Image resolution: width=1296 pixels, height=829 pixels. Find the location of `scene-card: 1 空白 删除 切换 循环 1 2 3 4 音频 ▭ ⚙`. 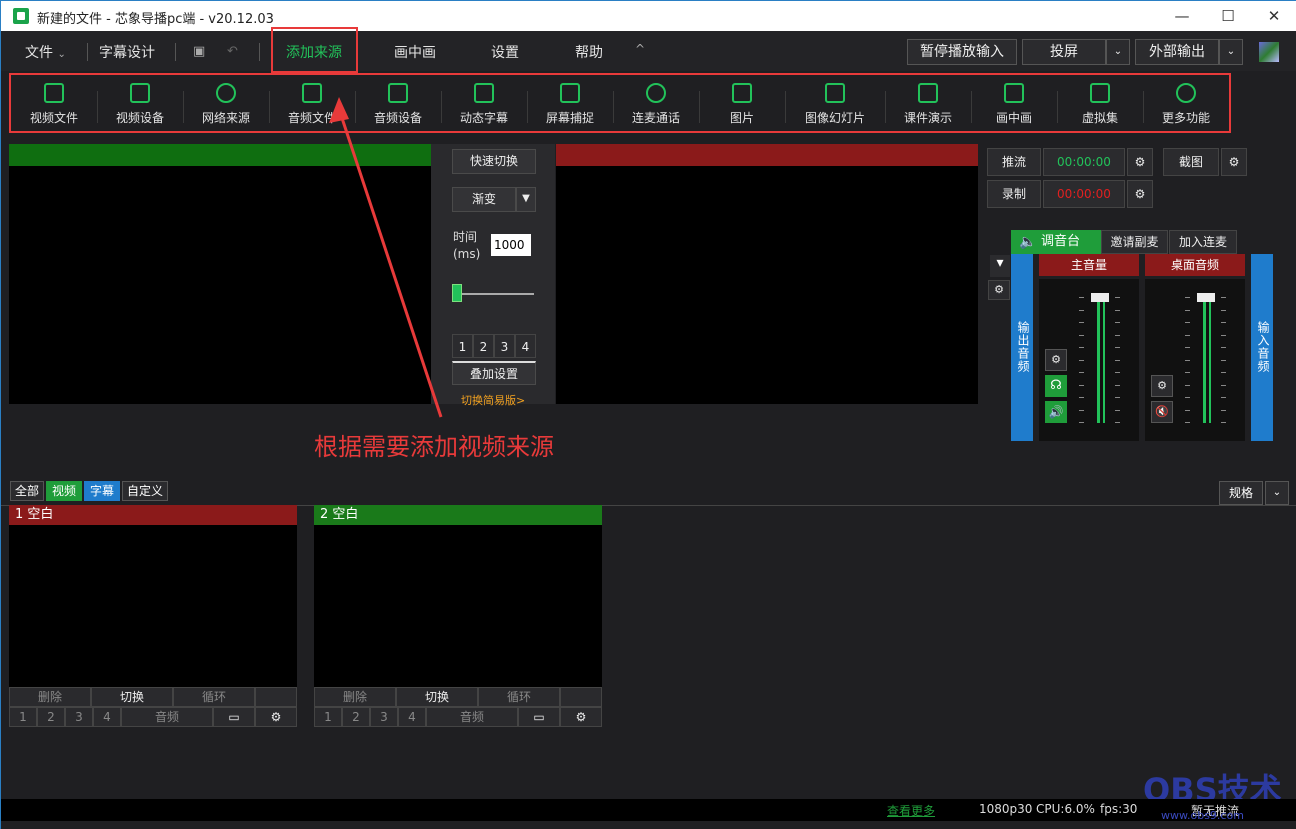

scene-card: 1 空白 删除 切换 循环 1 2 3 4 音频 ▭ ⚙ is located at coordinates (153, 616).